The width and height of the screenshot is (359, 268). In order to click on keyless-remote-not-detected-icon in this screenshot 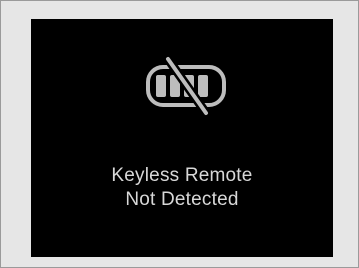, I will do `click(186, 86)`.